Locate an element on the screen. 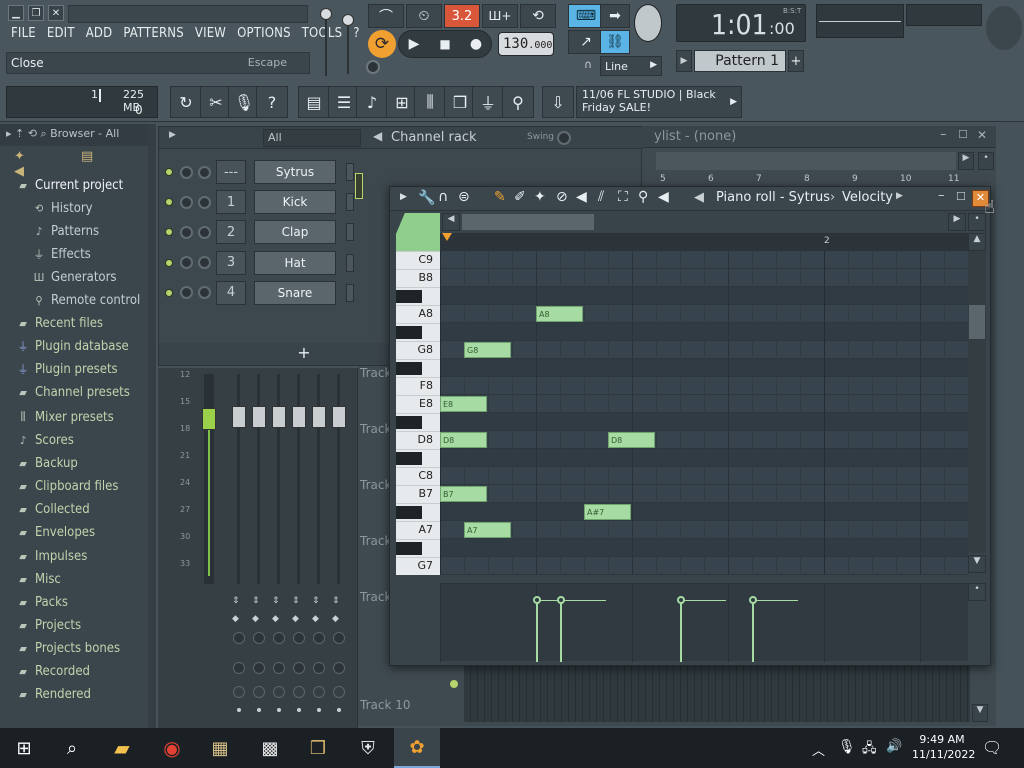 This screenshot has width=1024, height=768. channel-row: 4 Snare is located at coordinates (259, 293).